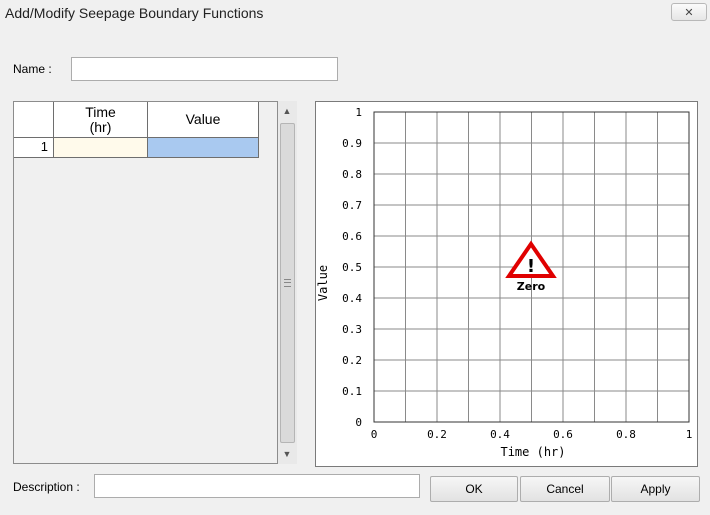 Image resolution: width=710 pixels, height=515 pixels. Describe the element at coordinates (626, 434) in the screenshot. I see `x-tick-label: 0.8` at that location.